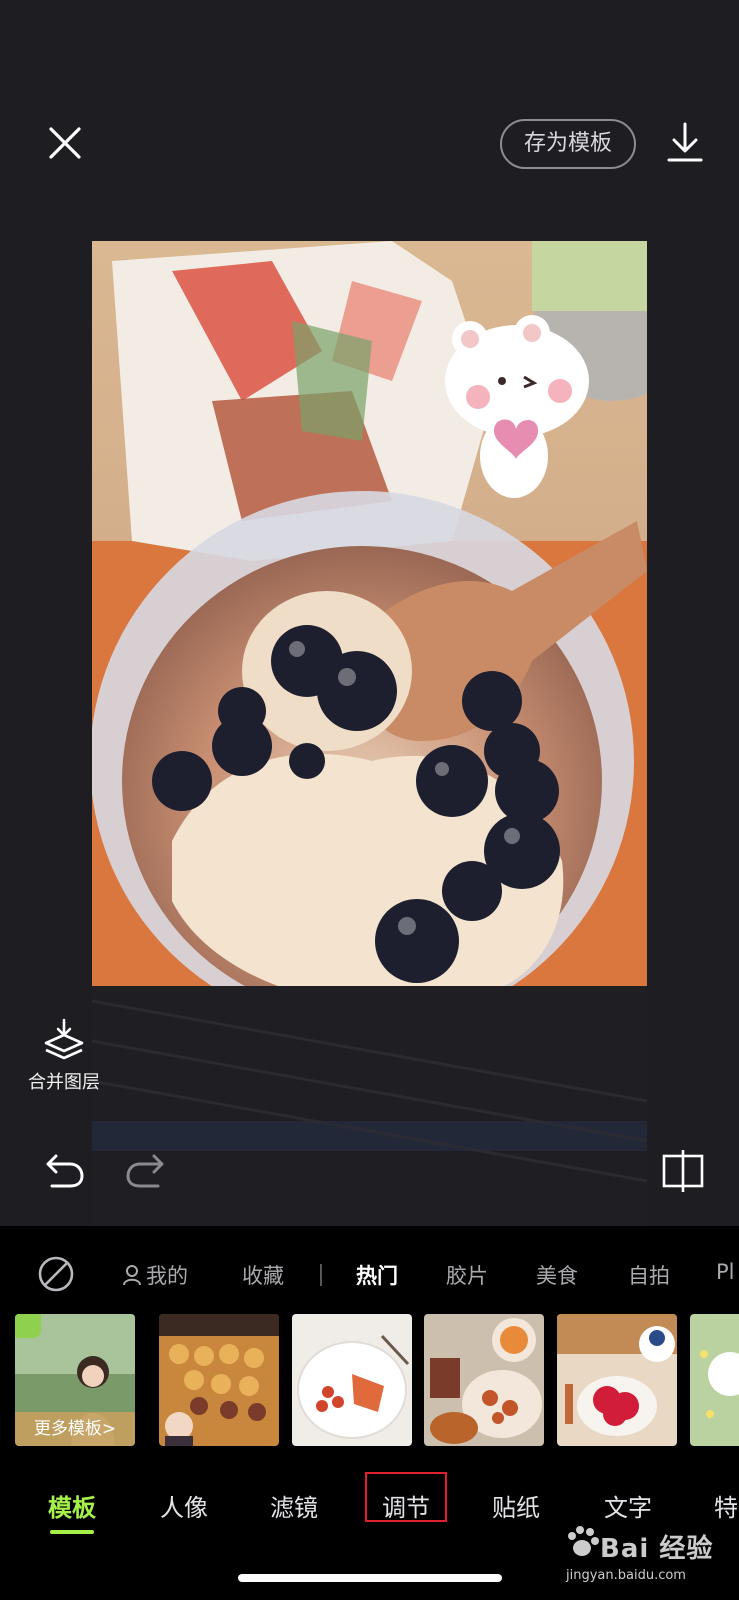  What do you see at coordinates (568, 144) in the screenshot?
I see `save-as-template-button: 存为模板` at bounding box center [568, 144].